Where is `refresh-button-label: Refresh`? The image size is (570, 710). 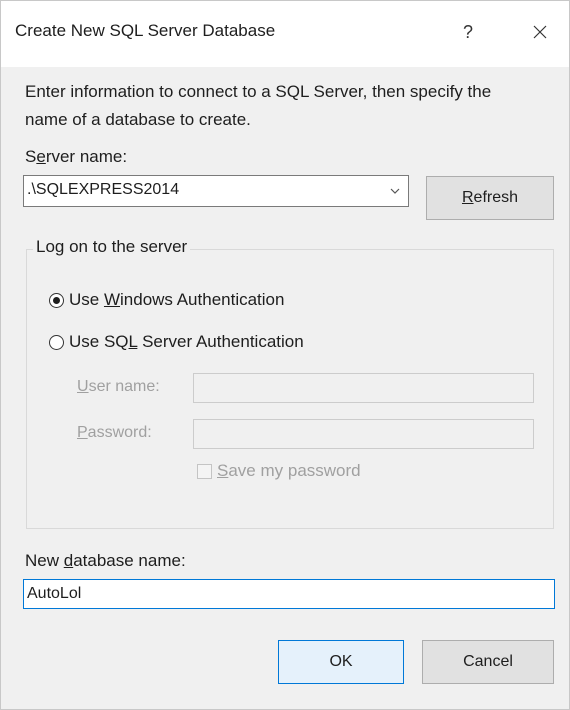 refresh-button-label: Refresh is located at coordinates (490, 197).